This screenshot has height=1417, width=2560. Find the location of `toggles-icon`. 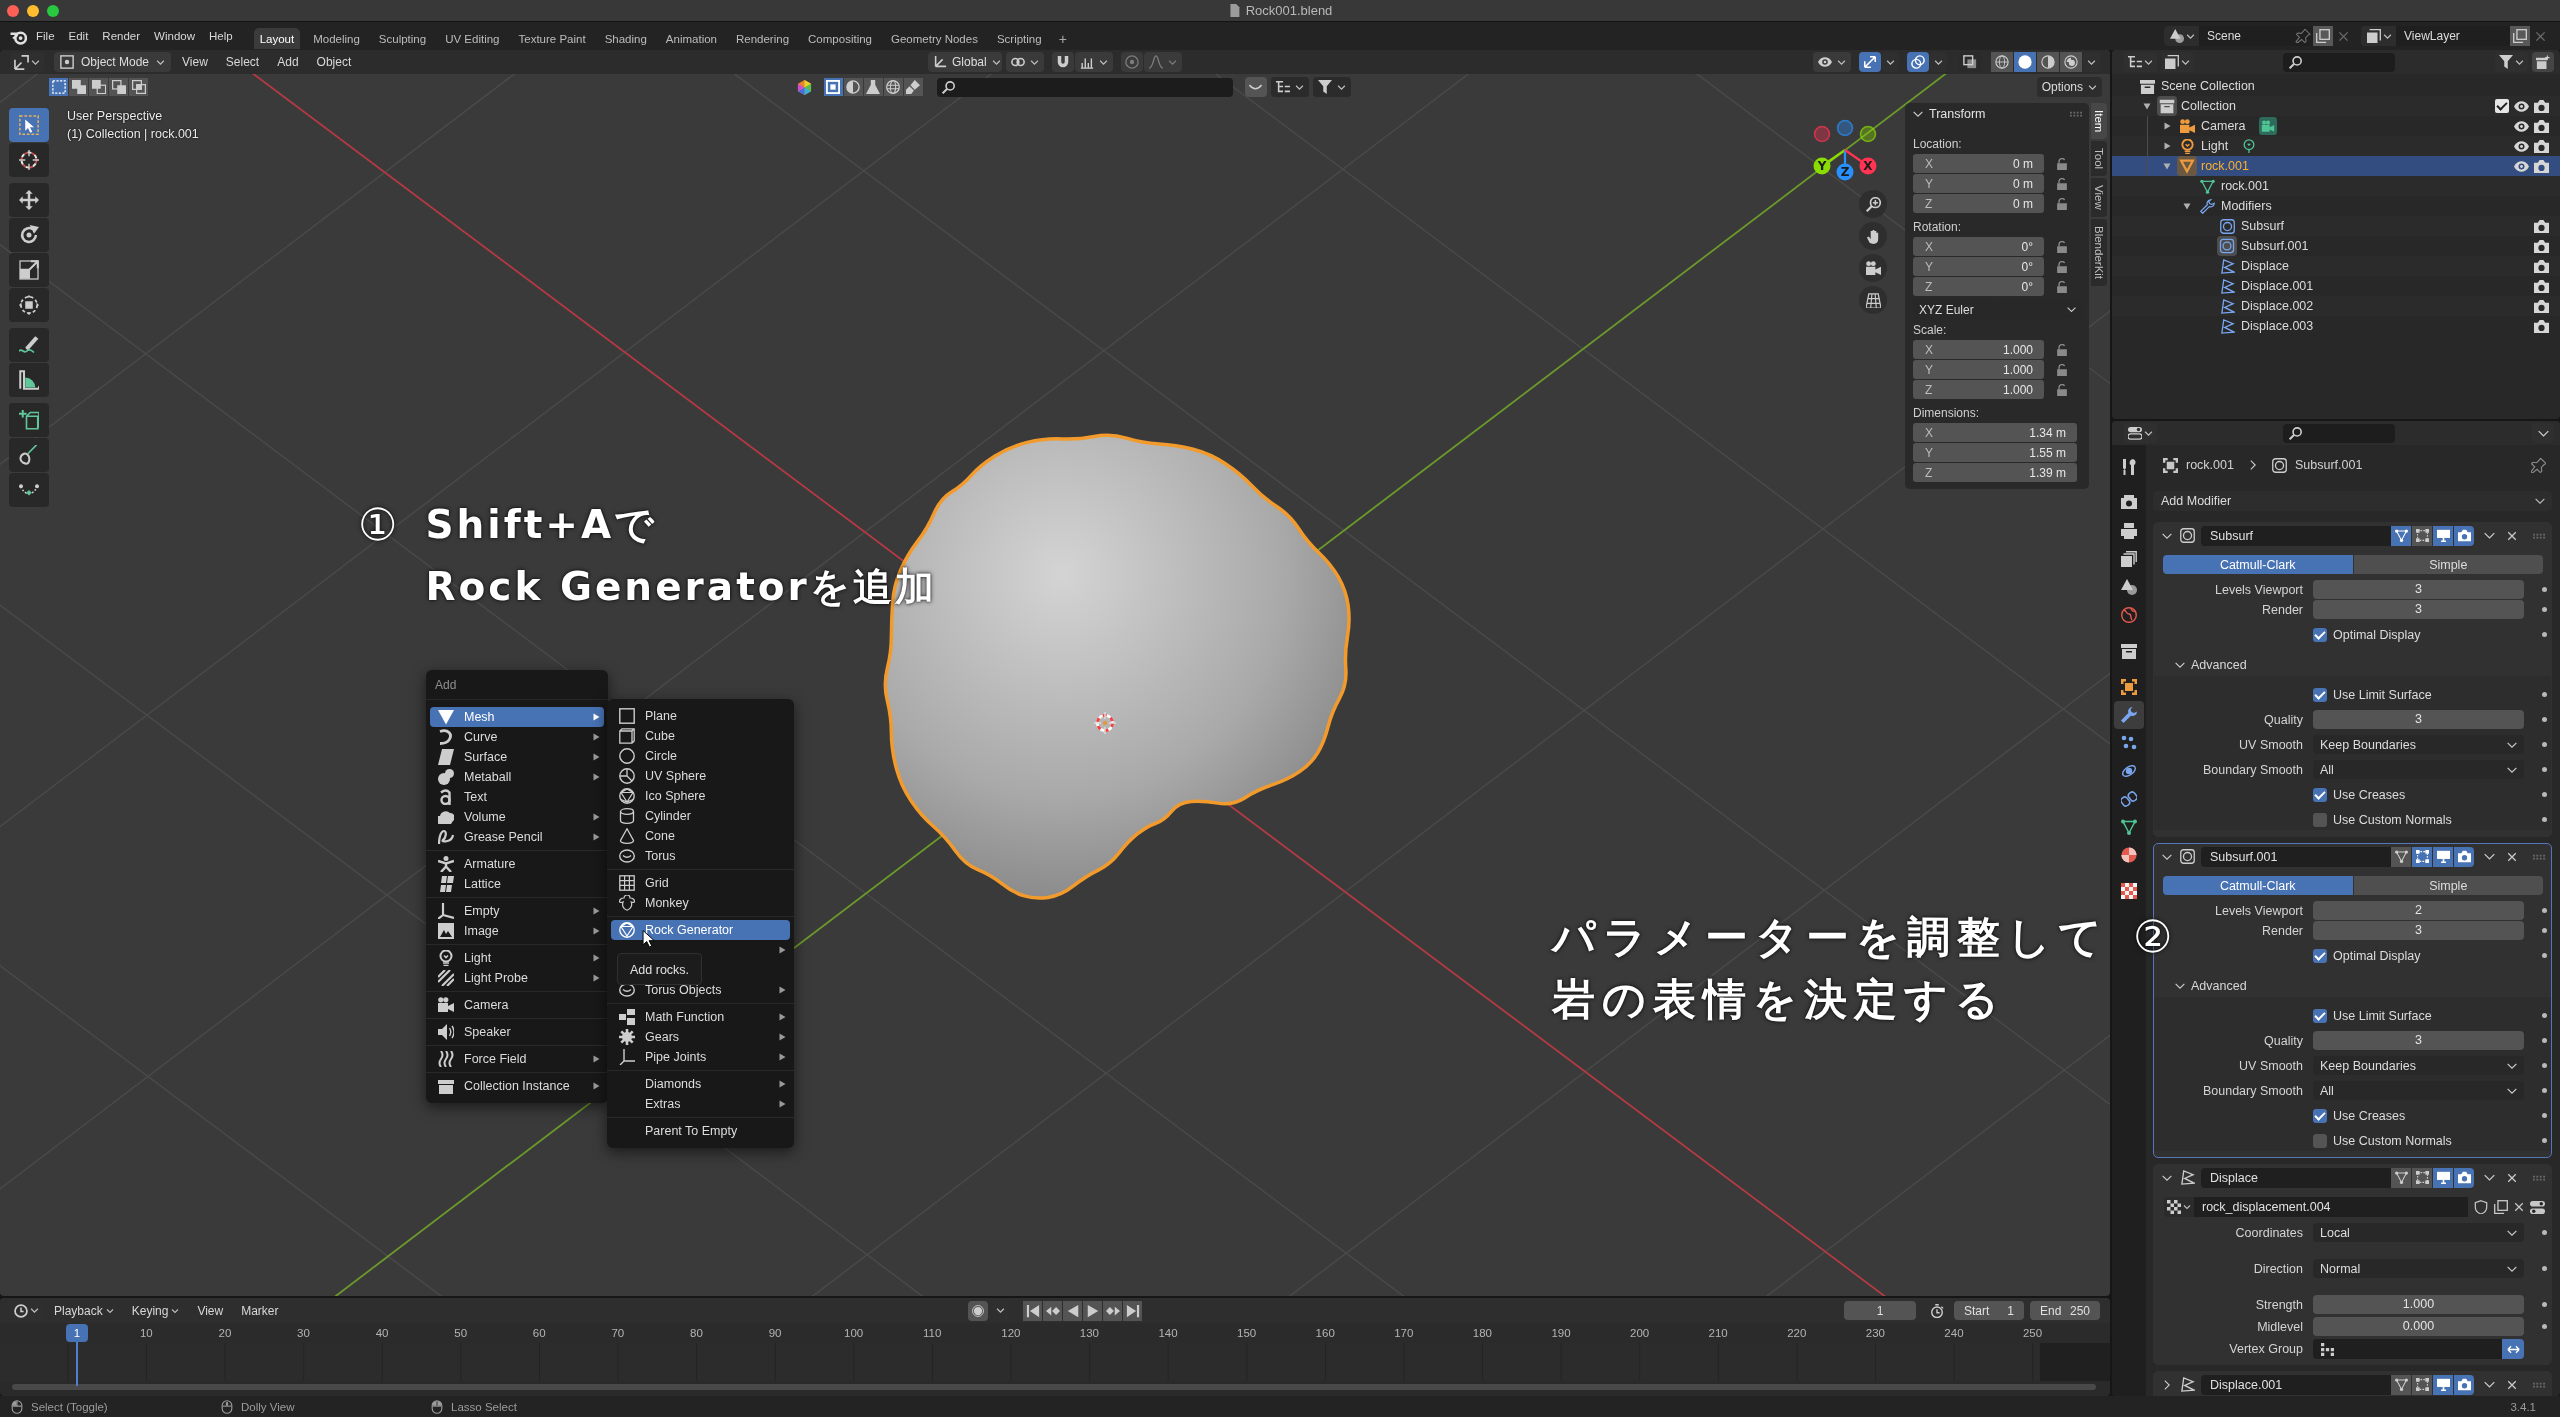

toggles-icon is located at coordinates (2537, 1207).